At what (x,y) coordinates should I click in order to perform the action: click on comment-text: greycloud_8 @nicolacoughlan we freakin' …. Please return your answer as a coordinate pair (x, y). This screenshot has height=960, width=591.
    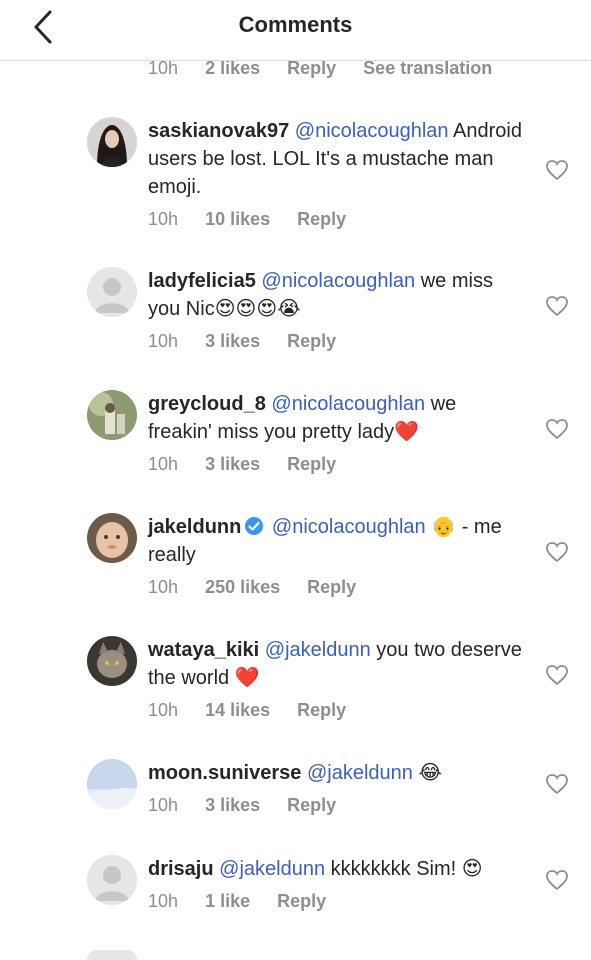
    Looking at the image, I should click on (335, 418).